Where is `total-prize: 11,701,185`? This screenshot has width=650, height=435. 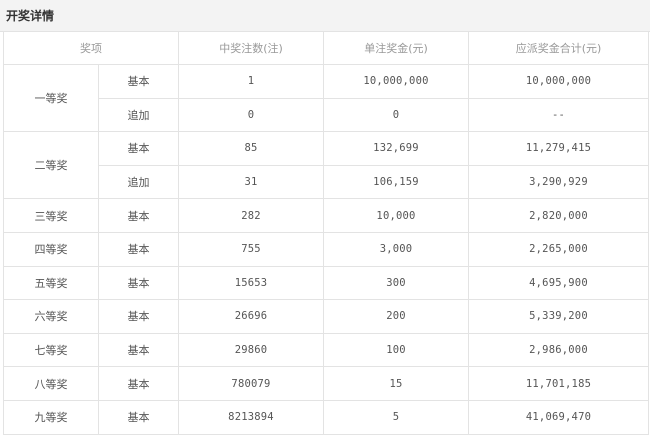
total-prize: 11,701,185 is located at coordinates (558, 383).